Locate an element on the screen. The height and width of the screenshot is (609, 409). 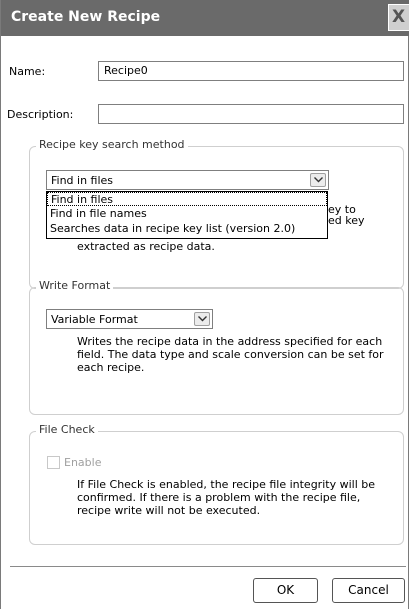
recipe-key-desc-fragment-3: extracted as recipe data. is located at coordinates (146, 246).